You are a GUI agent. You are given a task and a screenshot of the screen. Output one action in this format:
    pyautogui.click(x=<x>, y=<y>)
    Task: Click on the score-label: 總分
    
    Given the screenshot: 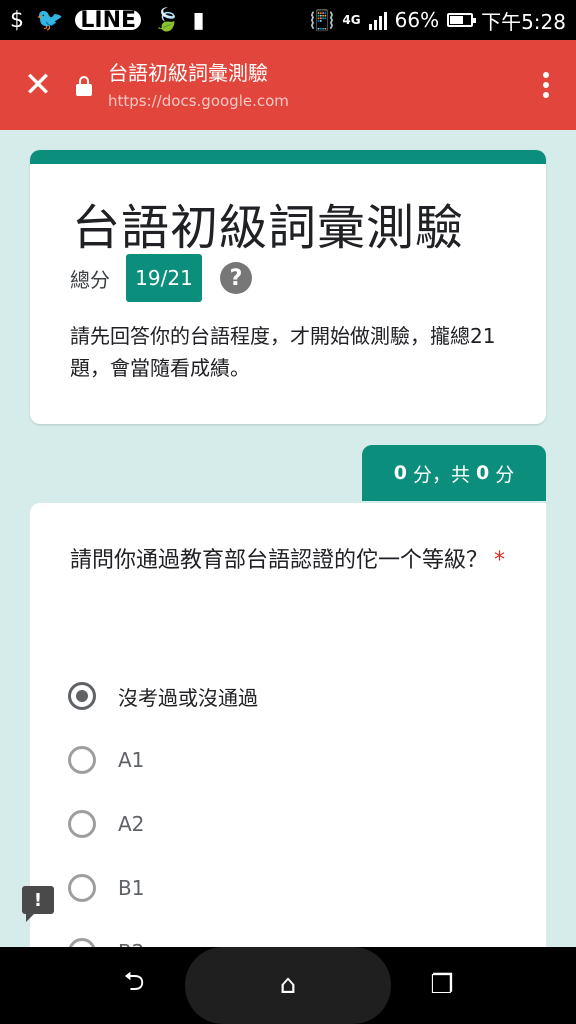 What is the action you would take?
    pyautogui.click(x=90, y=279)
    